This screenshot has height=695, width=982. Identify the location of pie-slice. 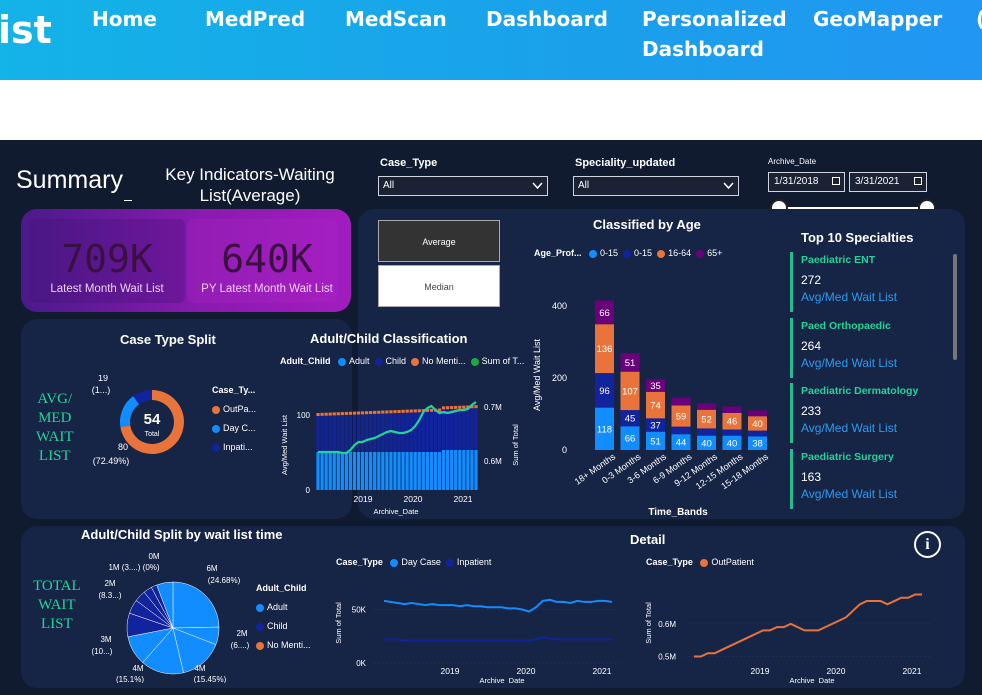
(196, 605).